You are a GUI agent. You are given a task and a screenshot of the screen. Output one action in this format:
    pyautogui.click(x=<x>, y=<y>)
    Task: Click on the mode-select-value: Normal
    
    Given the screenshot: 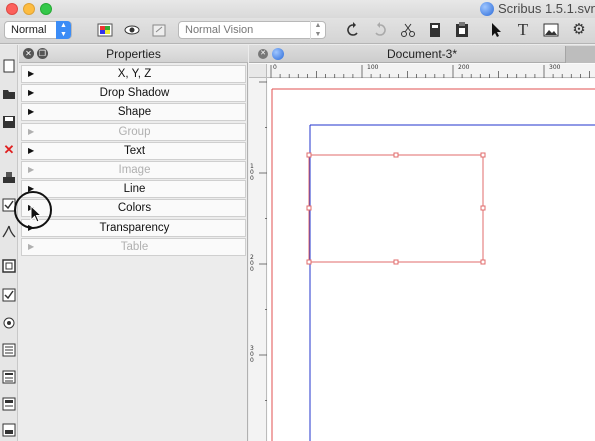 What is the action you would take?
    pyautogui.click(x=29, y=30)
    